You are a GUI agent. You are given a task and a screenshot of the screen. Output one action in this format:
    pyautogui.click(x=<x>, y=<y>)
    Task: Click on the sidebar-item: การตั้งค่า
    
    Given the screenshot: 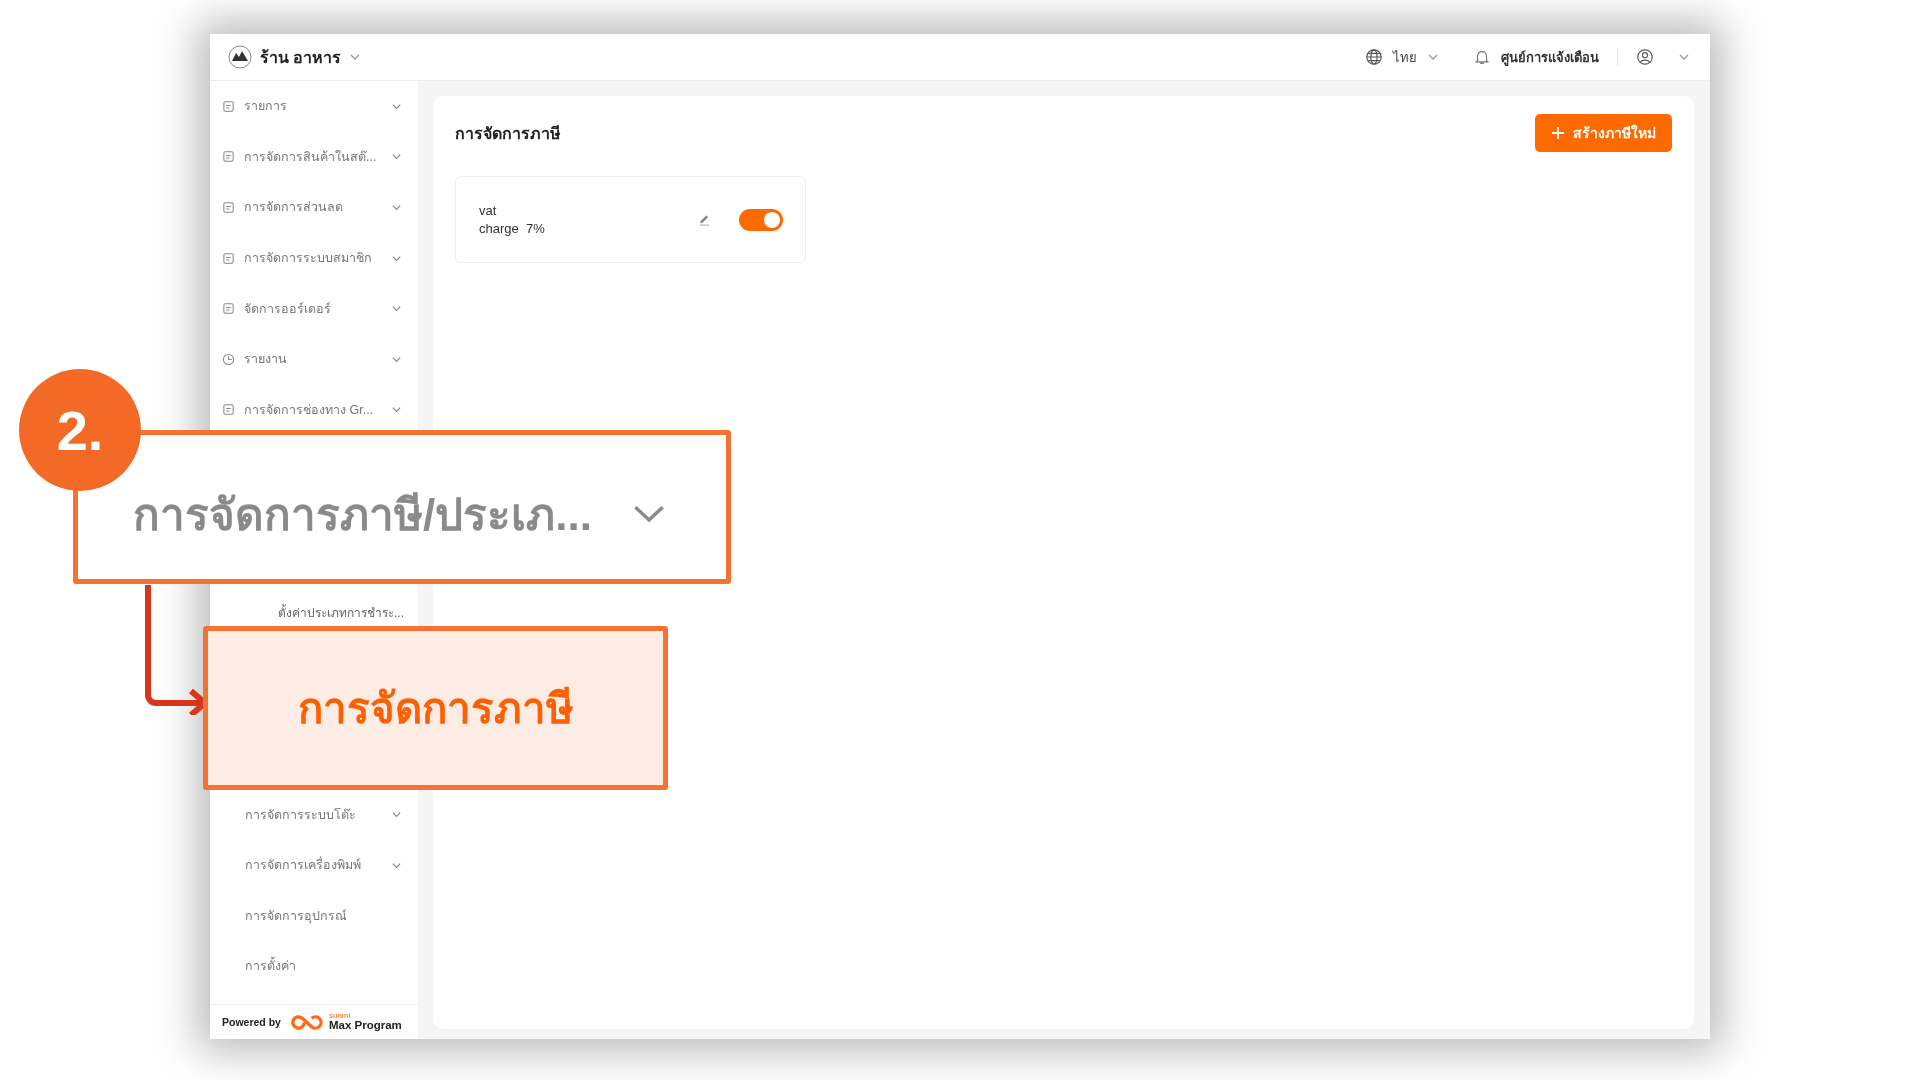 What is the action you would take?
    pyautogui.click(x=314, y=966)
    